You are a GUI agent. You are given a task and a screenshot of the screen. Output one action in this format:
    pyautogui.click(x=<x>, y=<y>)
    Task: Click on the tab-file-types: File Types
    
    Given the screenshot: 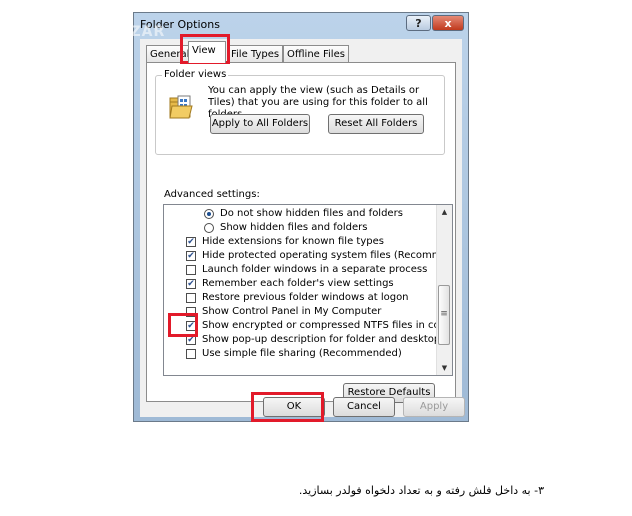 What is the action you would take?
    pyautogui.click(x=255, y=53)
    